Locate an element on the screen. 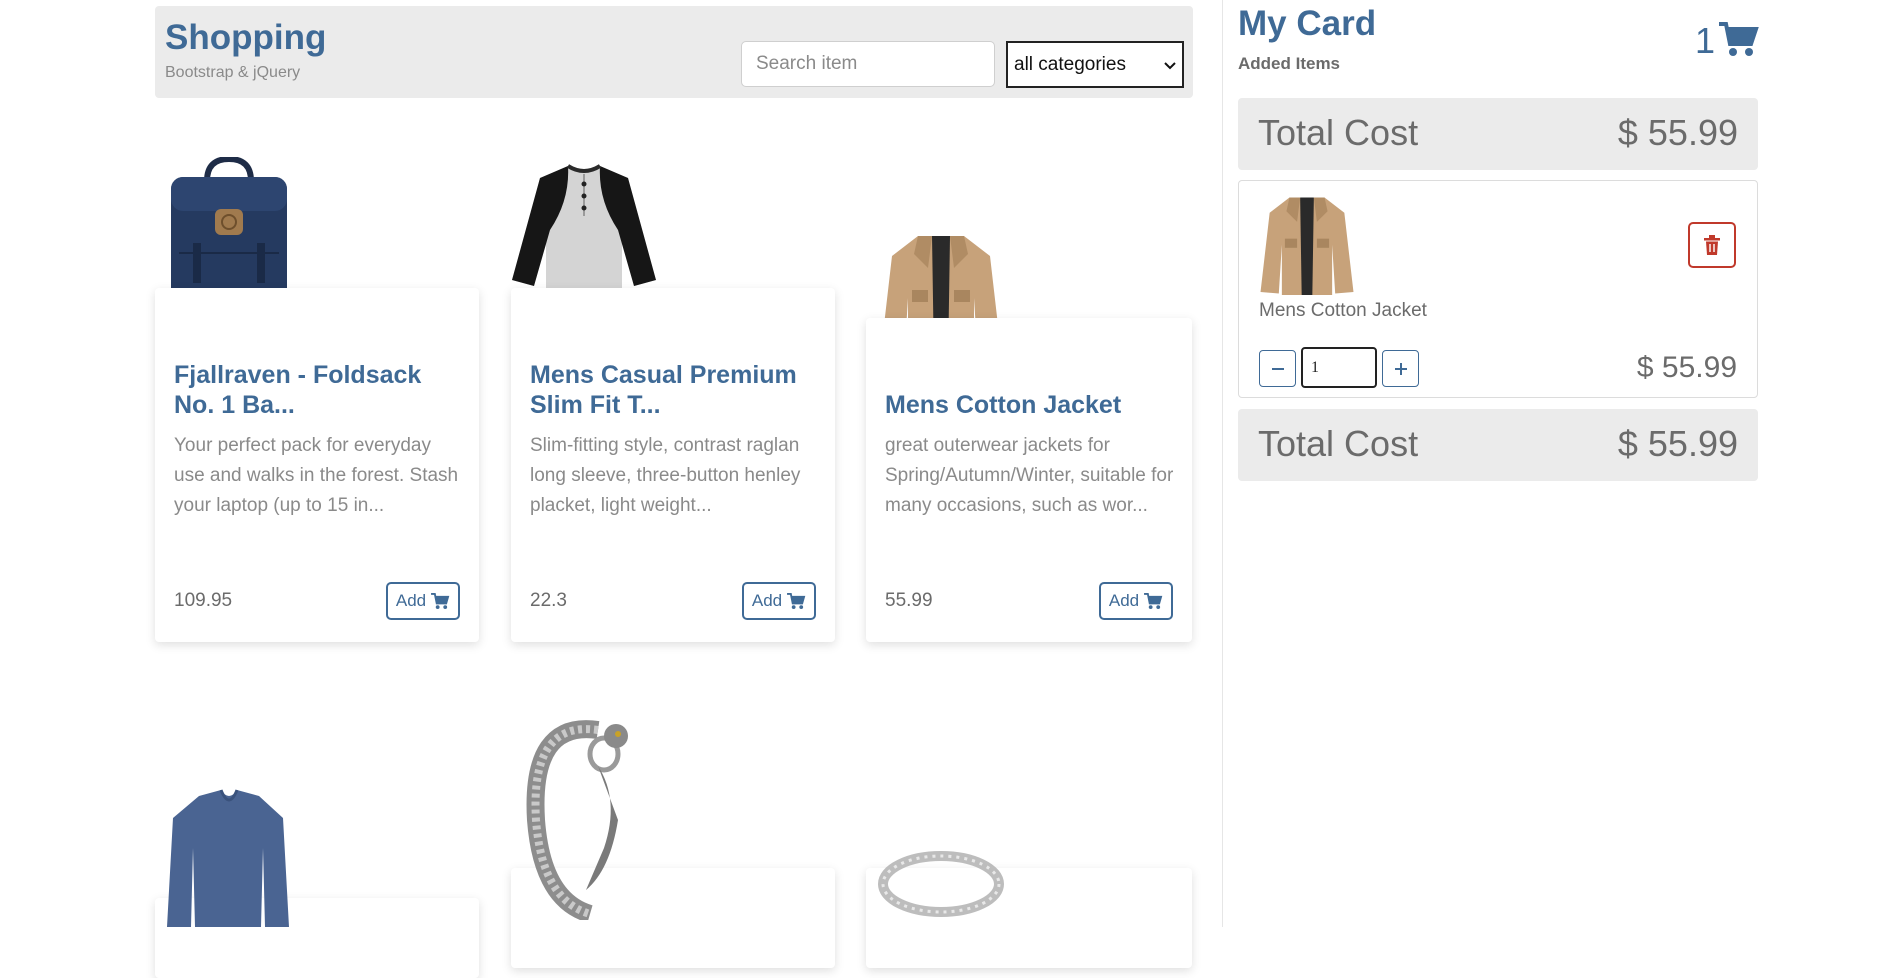 Image resolution: width=1891 pixels, height=978 pixels. product-image-long-sleeve-shirt is located at coordinates (228, 858).